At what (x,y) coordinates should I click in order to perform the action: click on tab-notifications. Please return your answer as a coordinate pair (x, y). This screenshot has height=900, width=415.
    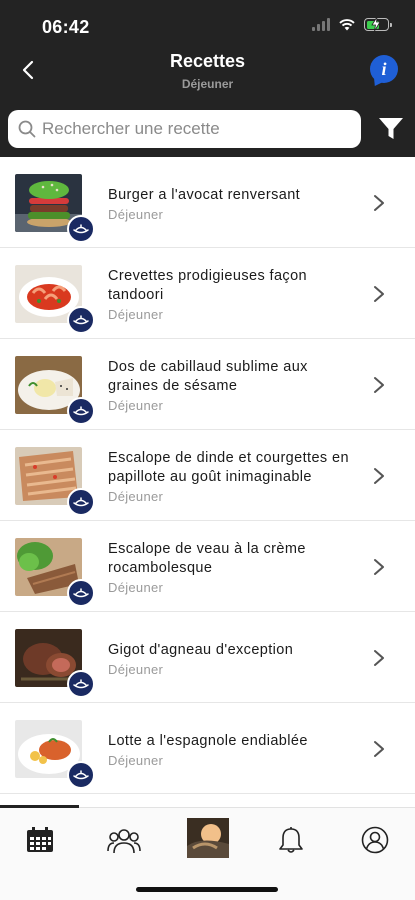
    Looking at the image, I should click on (291, 840).